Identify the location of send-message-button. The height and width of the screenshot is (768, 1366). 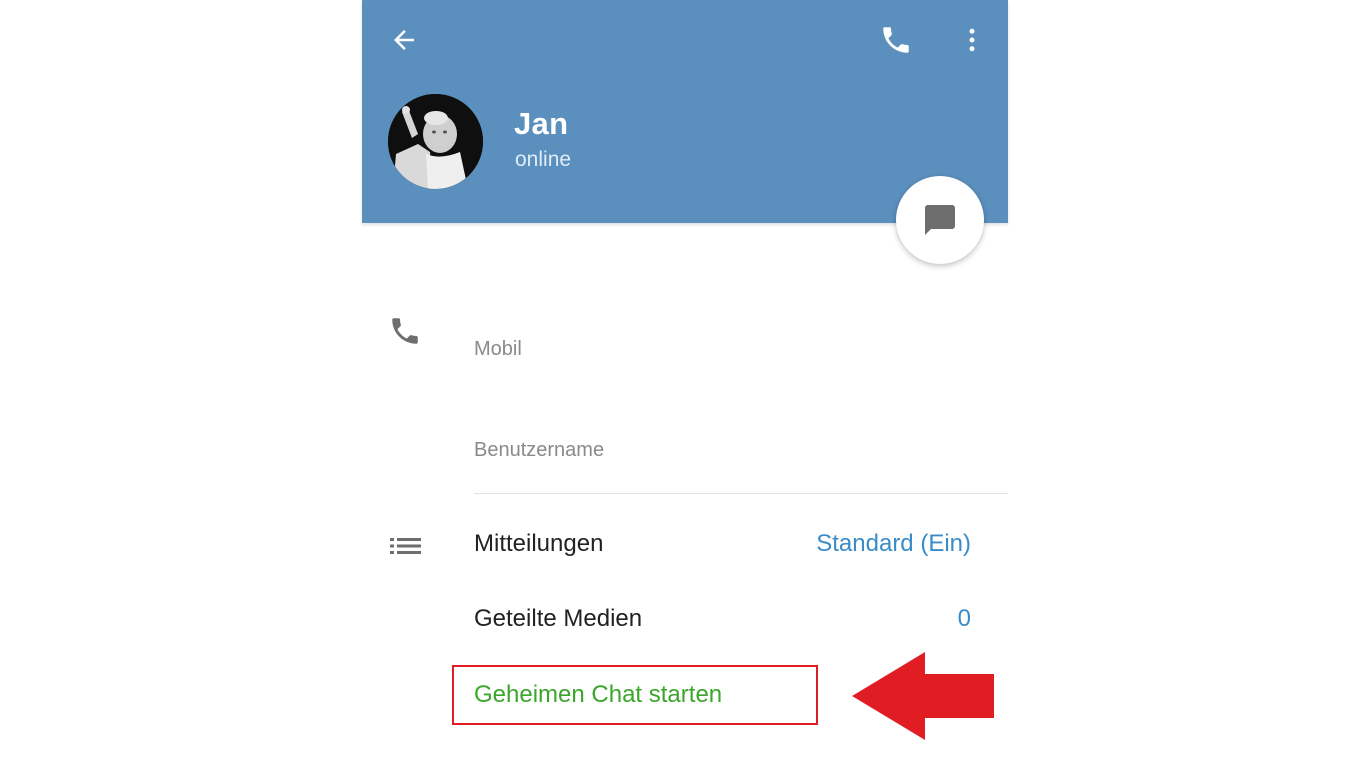
(940, 220).